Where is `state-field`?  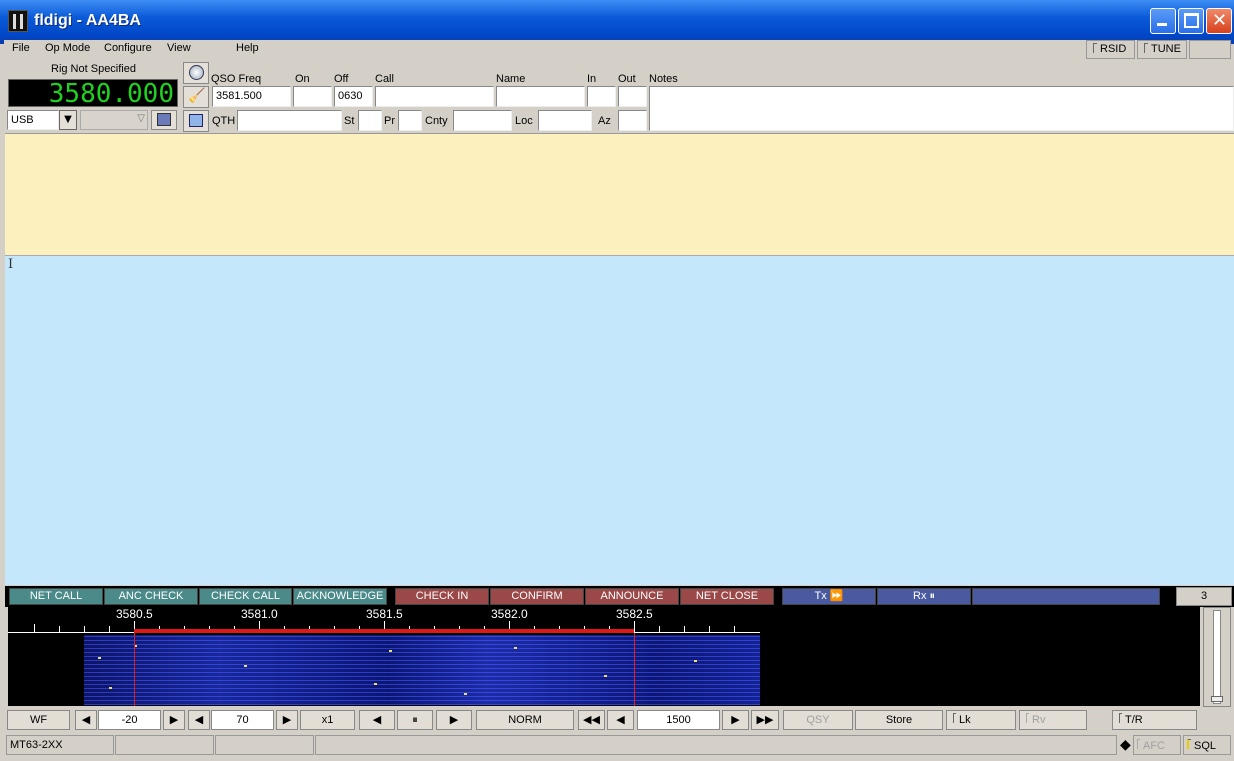 state-field is located at coordinates (370, 120).